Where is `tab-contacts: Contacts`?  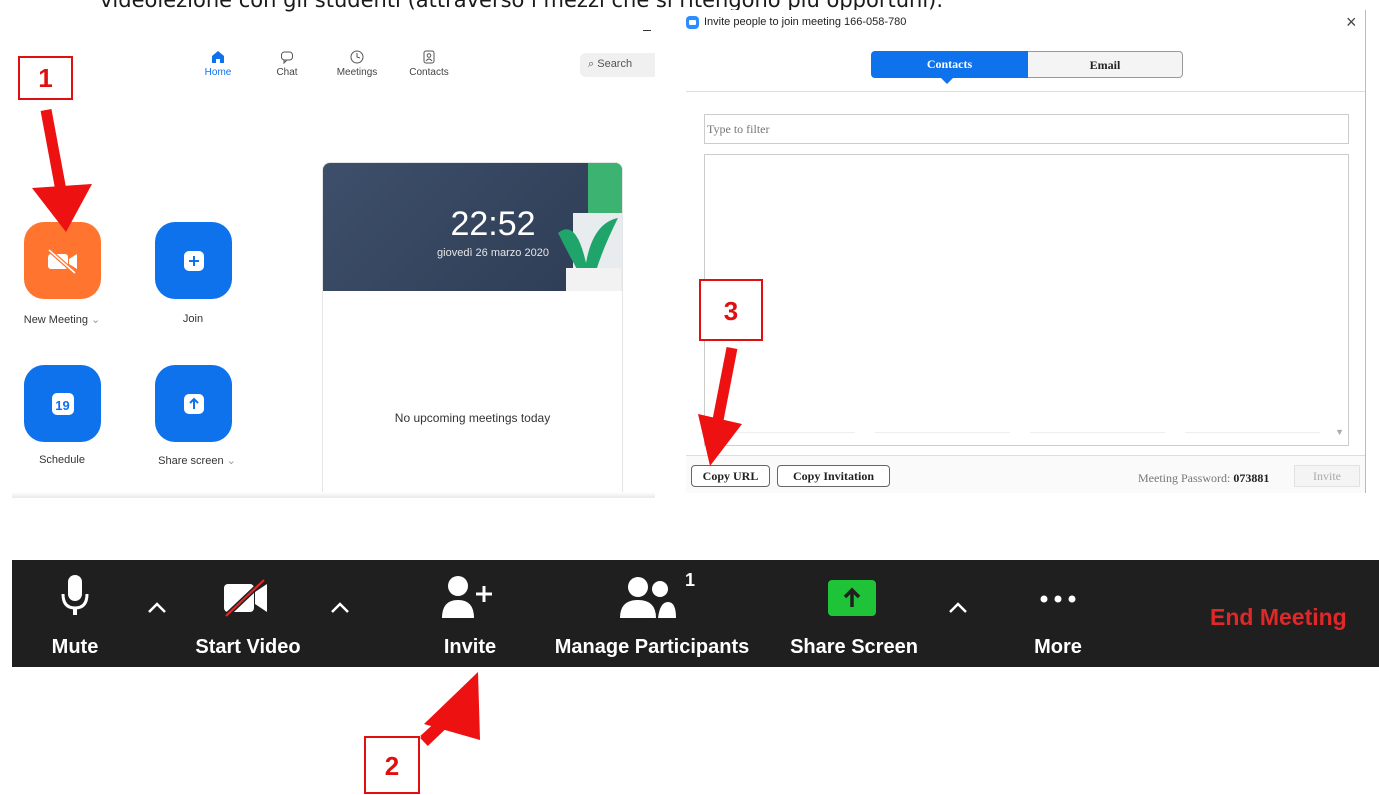 tab-contacts: Contacts is located at coordinates (429, 64).